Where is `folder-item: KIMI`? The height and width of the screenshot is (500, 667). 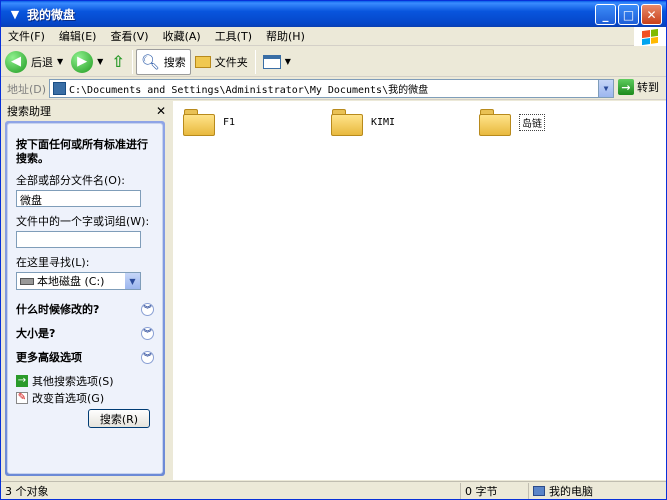
folder-item: KIMI is located at coordinates (363, 122).